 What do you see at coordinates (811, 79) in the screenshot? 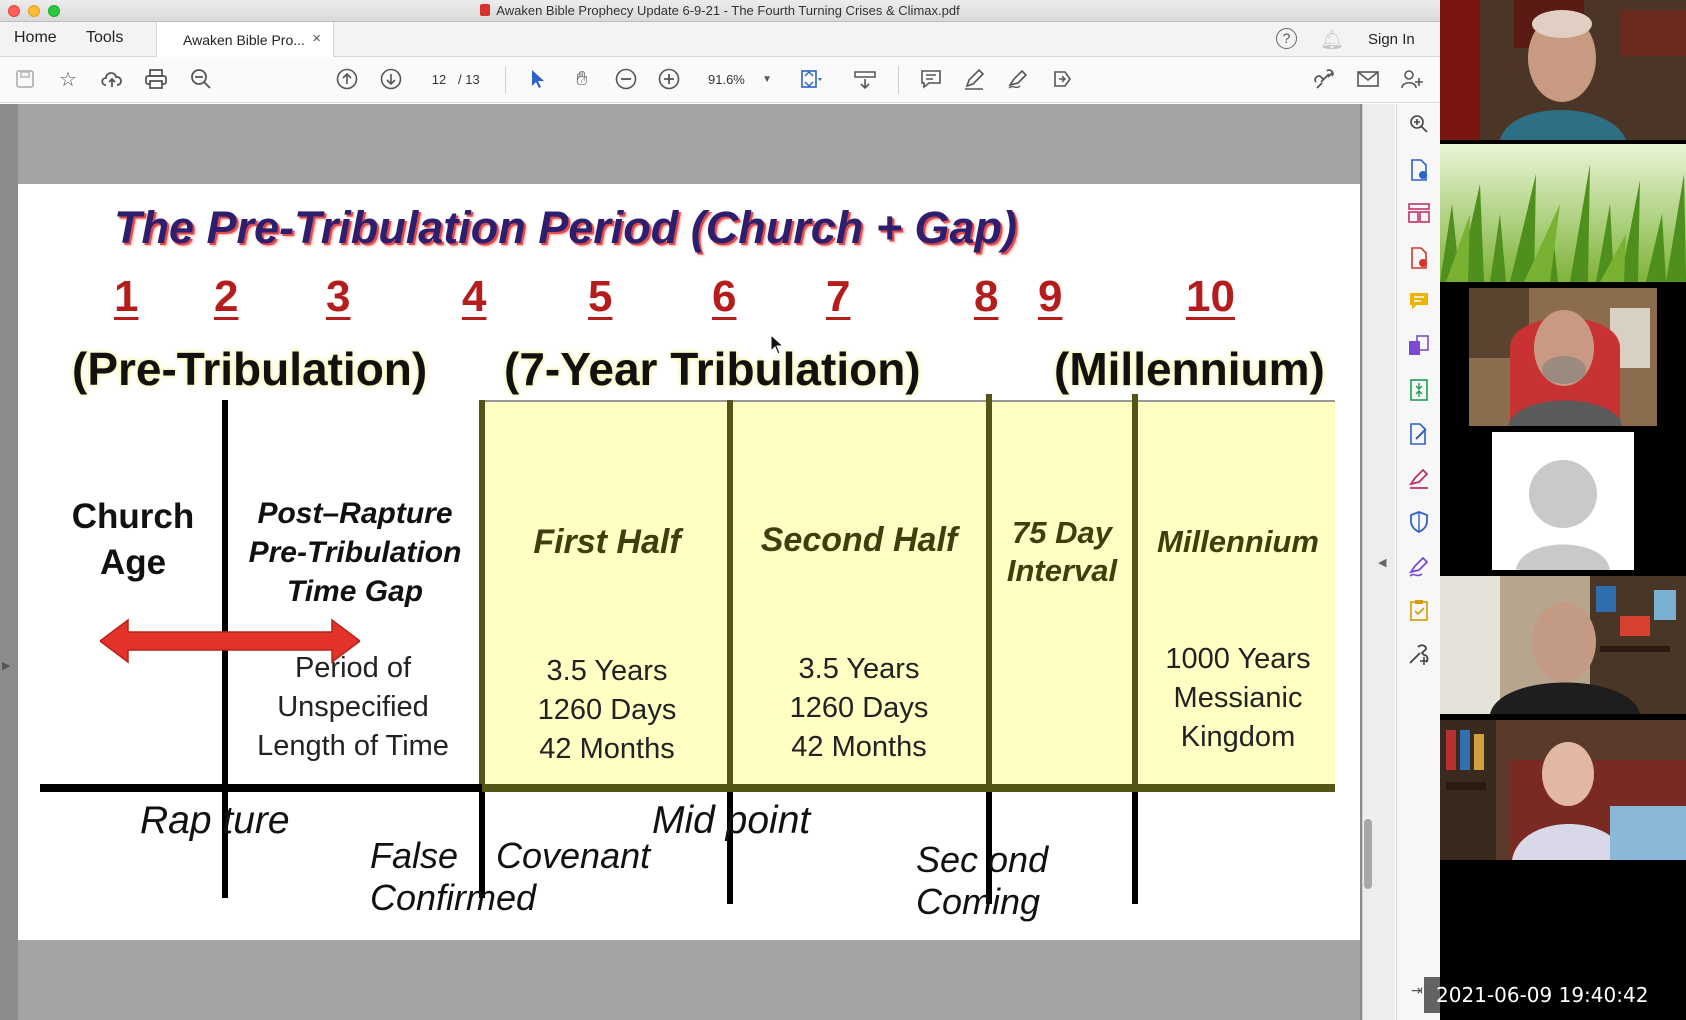
I see `fit-page-icon` at bounding box center [811, 79].